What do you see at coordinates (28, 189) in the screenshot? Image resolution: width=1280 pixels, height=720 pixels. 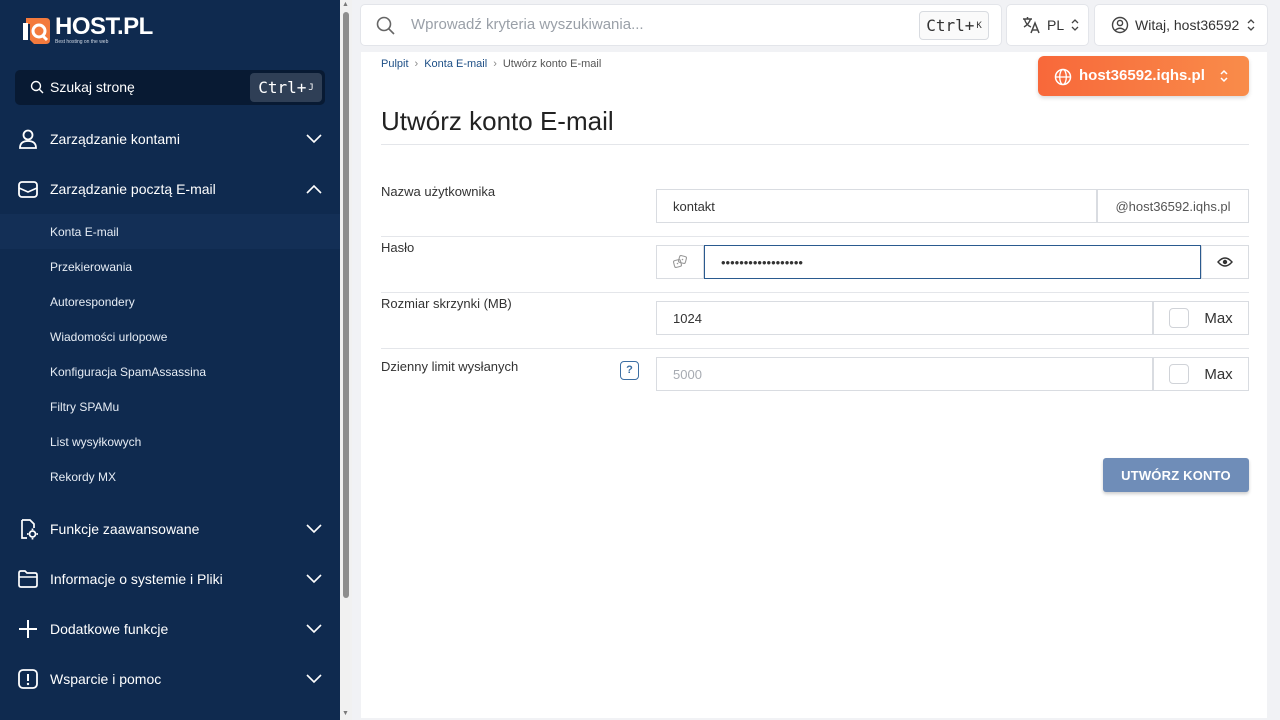 I see `envelope-icon` at bounding box center [28, 189].